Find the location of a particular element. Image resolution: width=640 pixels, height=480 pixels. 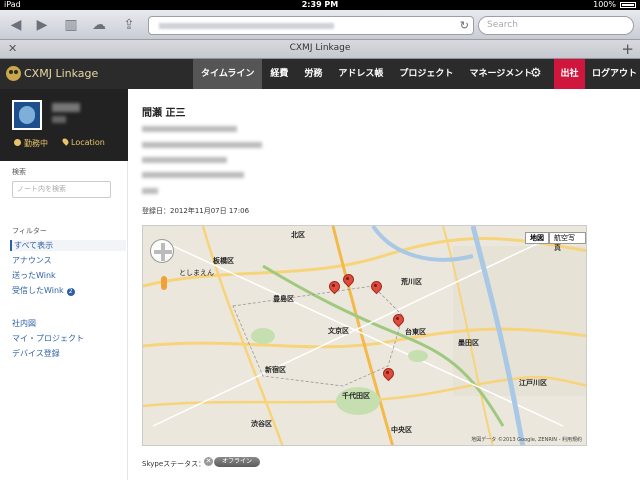

filter-received-wink: 受信したWink 2 is located at coordinates (43, 290).